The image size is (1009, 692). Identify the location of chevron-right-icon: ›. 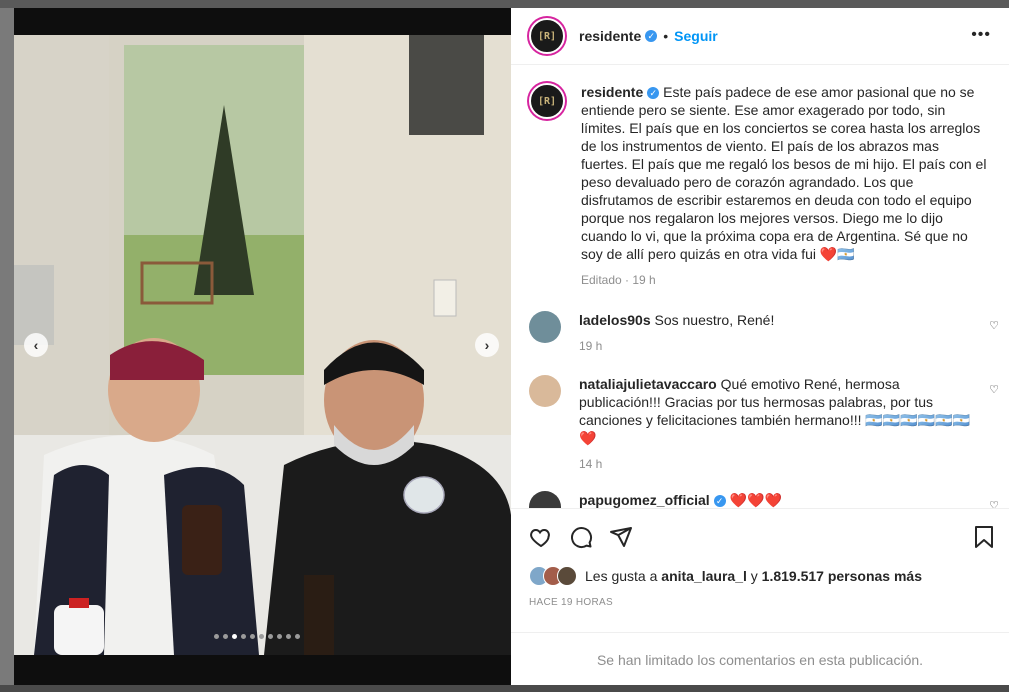
(487, 345).